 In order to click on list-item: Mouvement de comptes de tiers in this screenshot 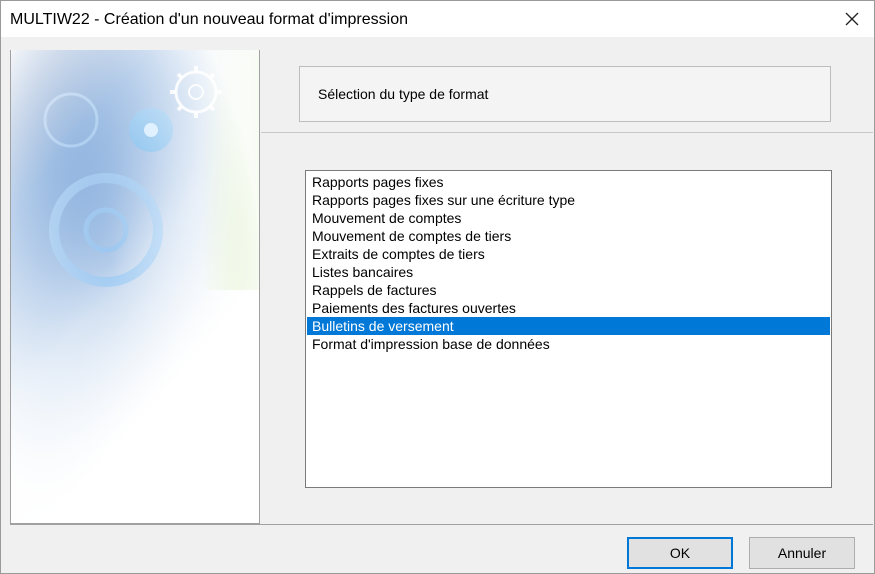, I will do `click(568, 236)`.